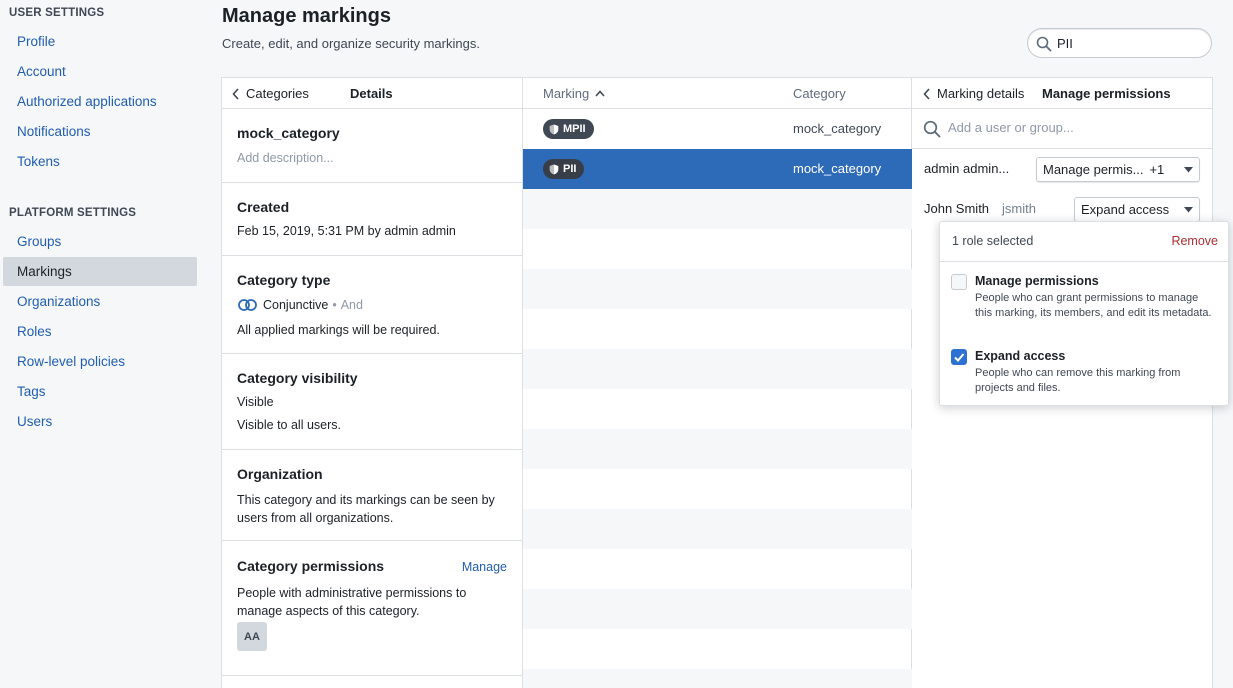 The image size is (1233, 688). I want to click on roles-selected-count: 1 role selected, so click(993, 241).